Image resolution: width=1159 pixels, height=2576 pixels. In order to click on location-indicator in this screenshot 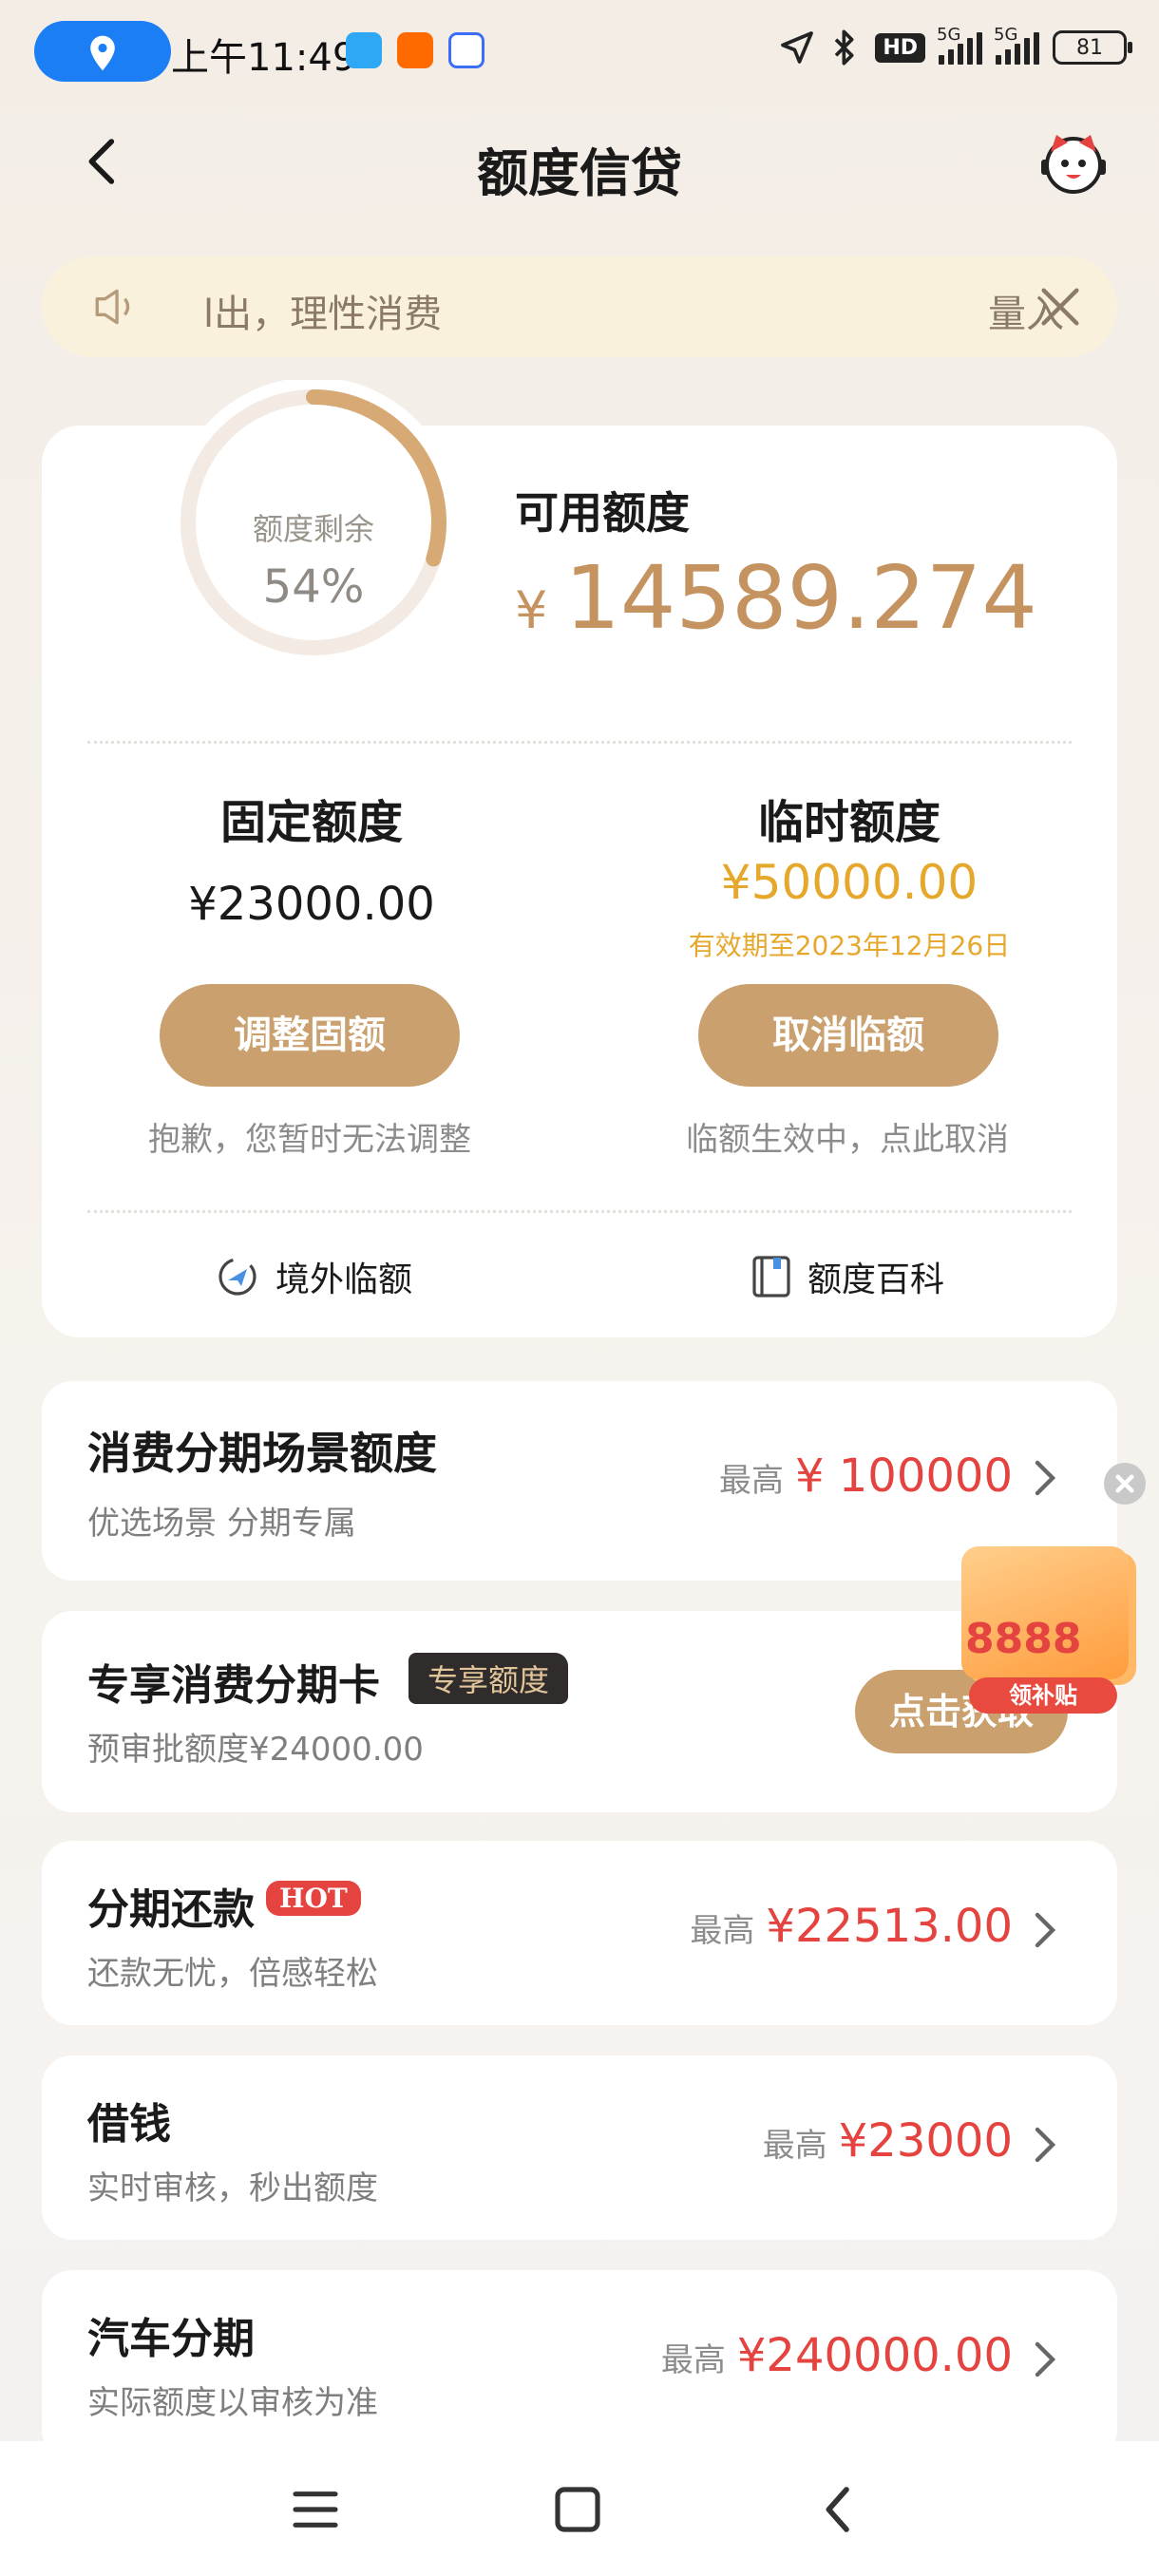, I will do `click(102, 51)`.